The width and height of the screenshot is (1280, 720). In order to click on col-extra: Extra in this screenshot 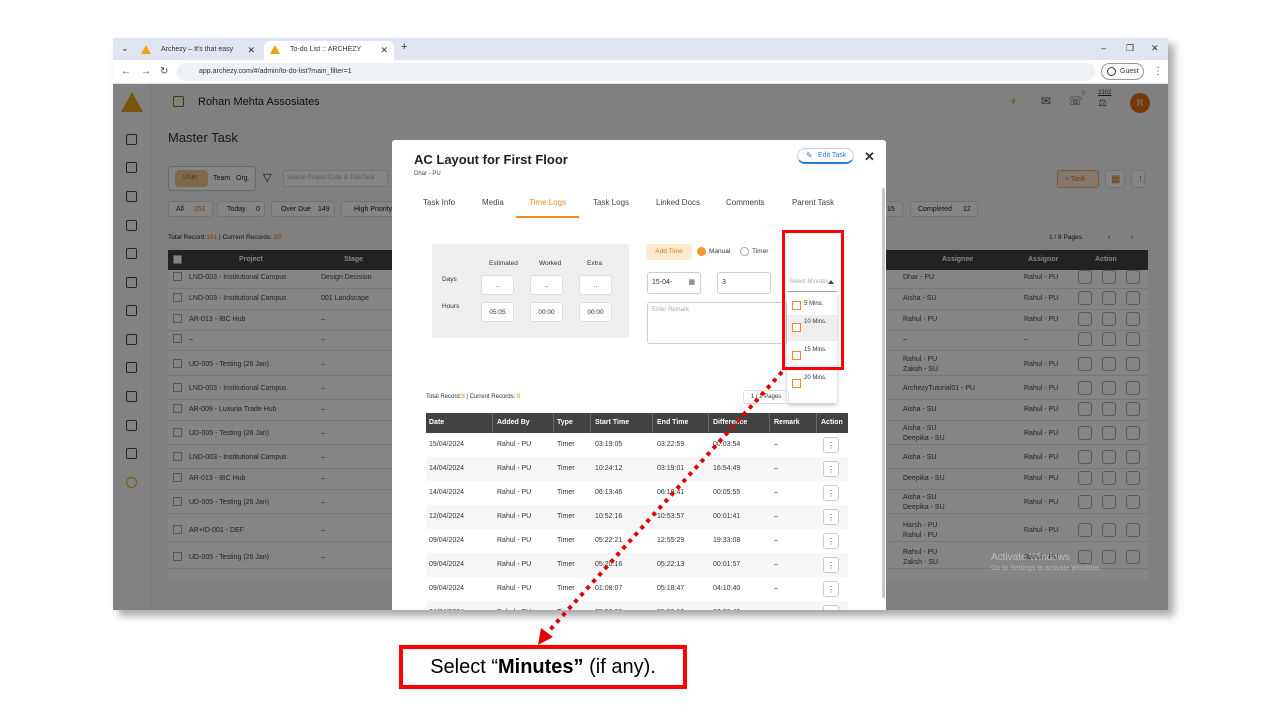, I will do `click(595, 263)`.